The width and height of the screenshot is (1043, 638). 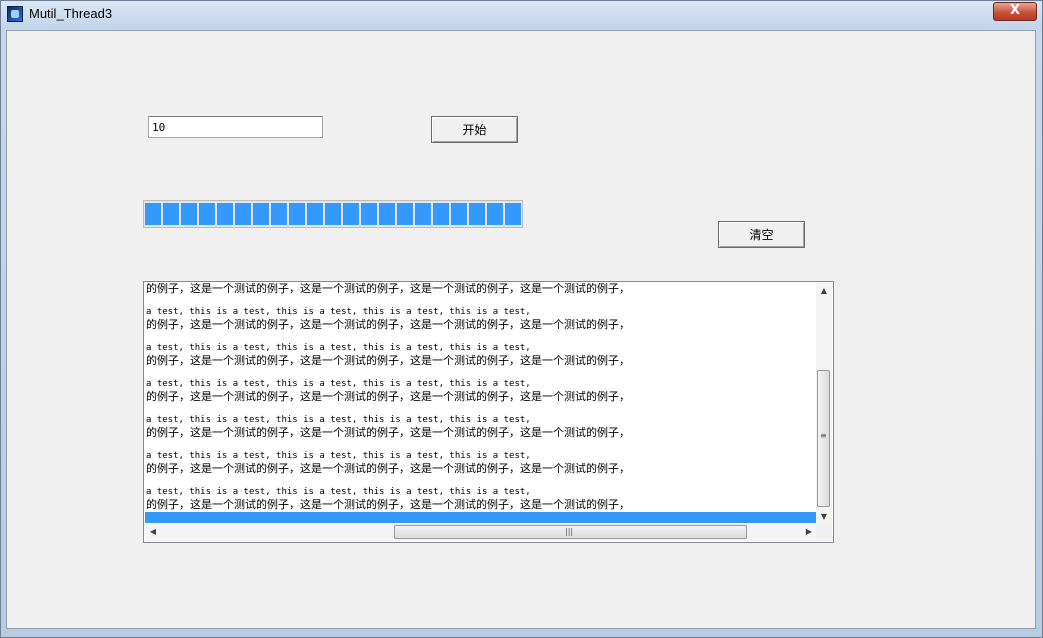 I want to click on scroll-left-icon: ◀, so click(x=153, y=532).